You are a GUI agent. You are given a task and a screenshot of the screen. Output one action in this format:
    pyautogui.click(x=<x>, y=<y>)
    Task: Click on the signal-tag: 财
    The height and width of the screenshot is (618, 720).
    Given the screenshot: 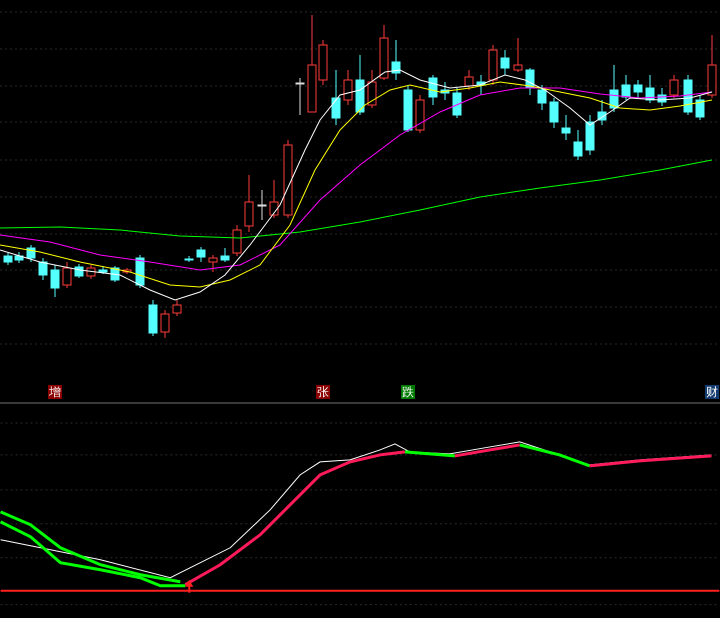 What is the action you would take?
    pyautogui.click(x=712, y=392)
    